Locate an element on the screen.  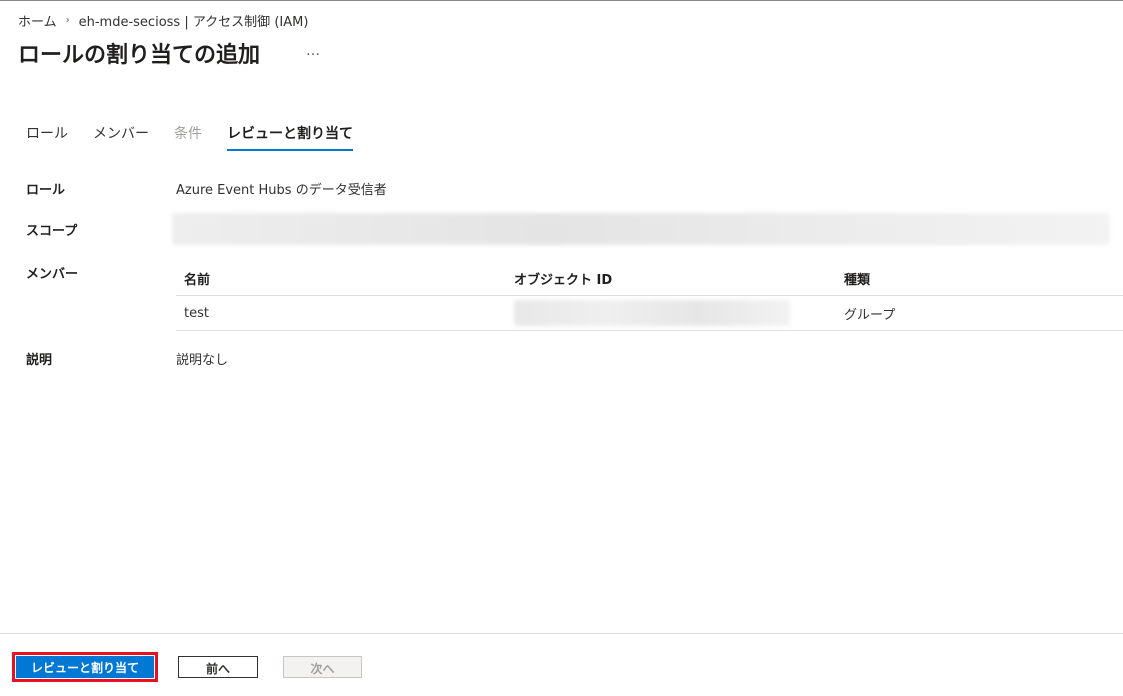
chevron-right-icon: › is located at coordinates (67, 20).